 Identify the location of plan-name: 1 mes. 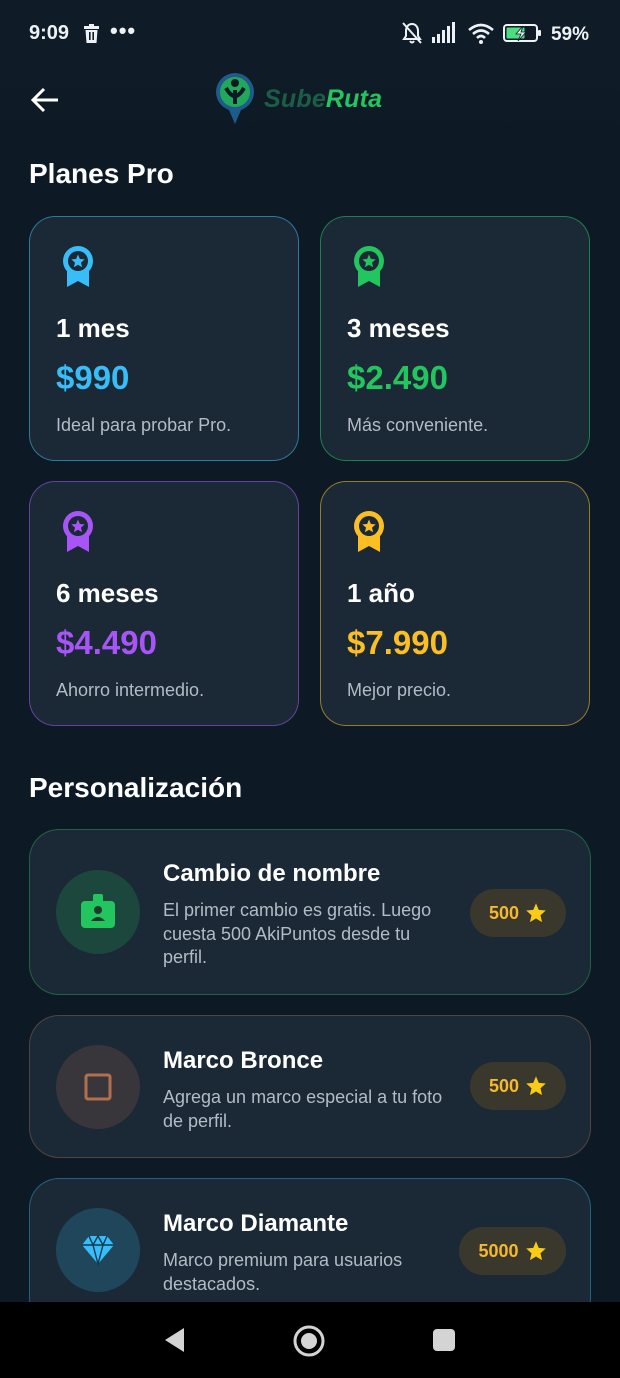
(93, 328).